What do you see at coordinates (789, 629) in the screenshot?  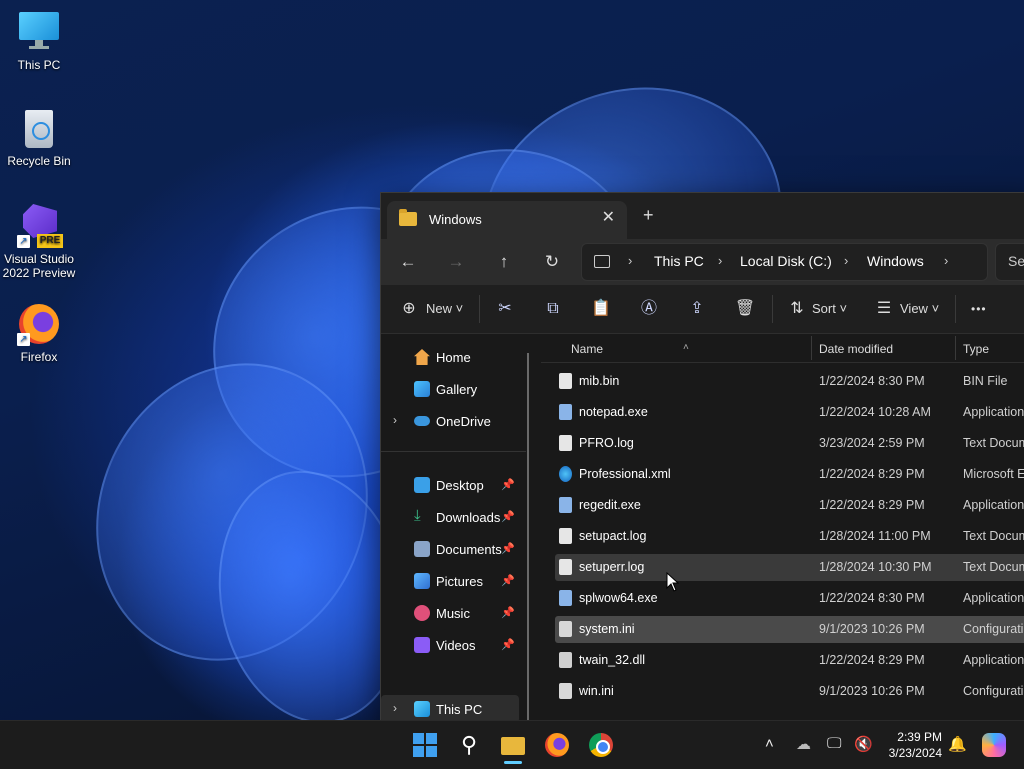 I see `file-row: system.ini 9/1/2023 10:26 PM Configuratio` at bounding box center [789, 629].